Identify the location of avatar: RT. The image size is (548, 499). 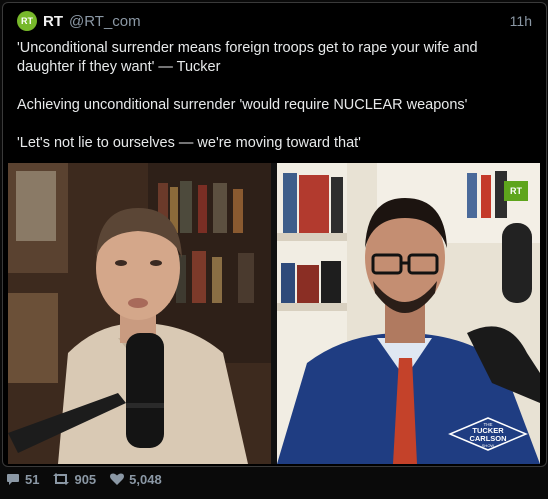
(27, 21).